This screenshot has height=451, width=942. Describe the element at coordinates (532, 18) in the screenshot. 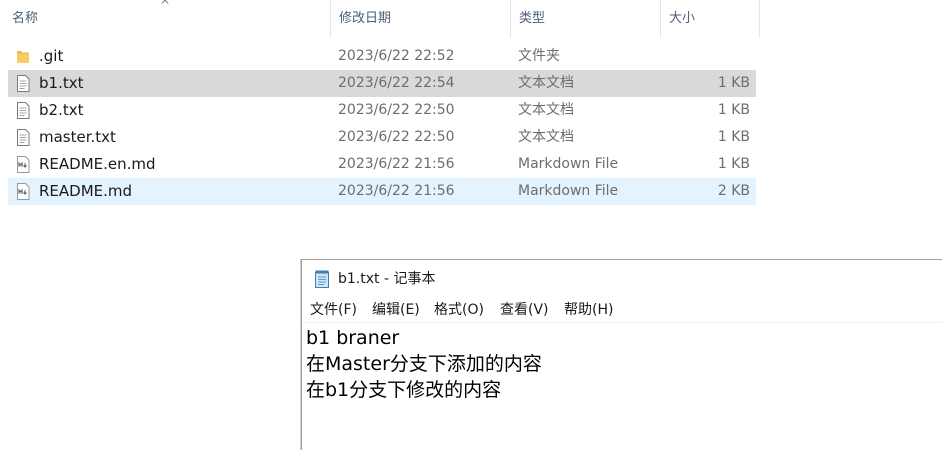

I see `column-header-type-label: 类型` at that location.